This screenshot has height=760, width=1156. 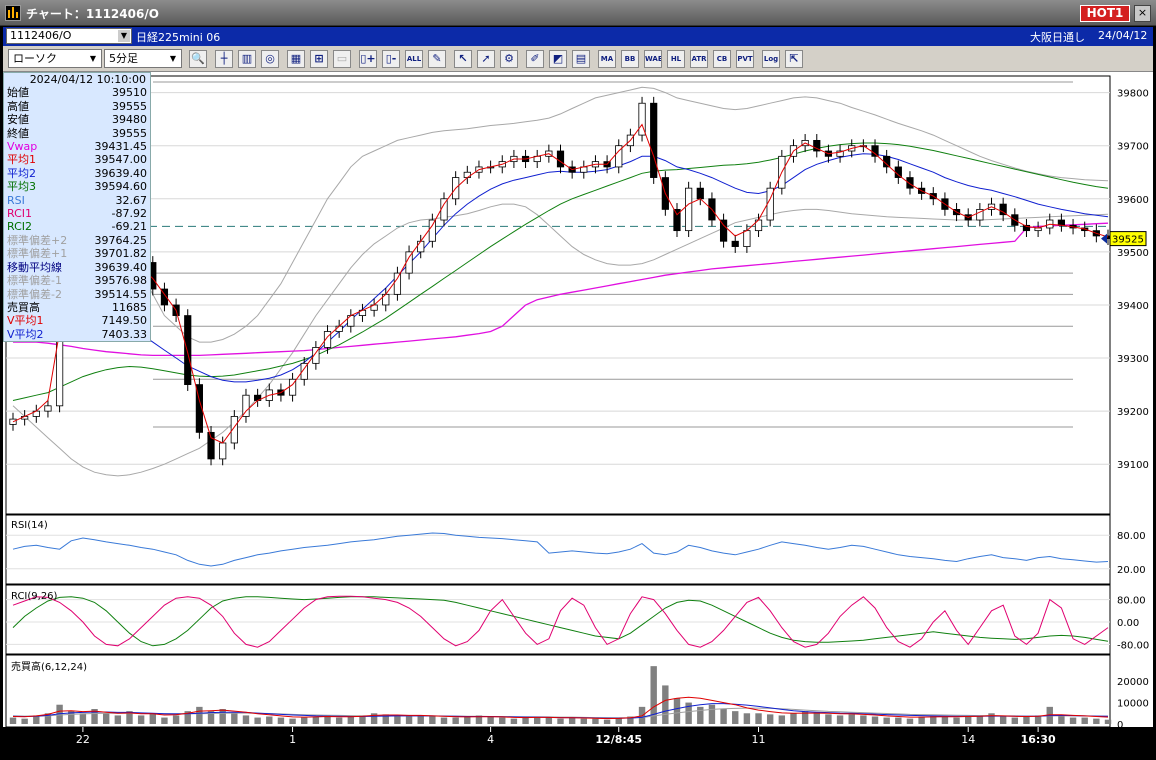 I want to click on info-row: 高値 39555, so click(x=77, y=106).